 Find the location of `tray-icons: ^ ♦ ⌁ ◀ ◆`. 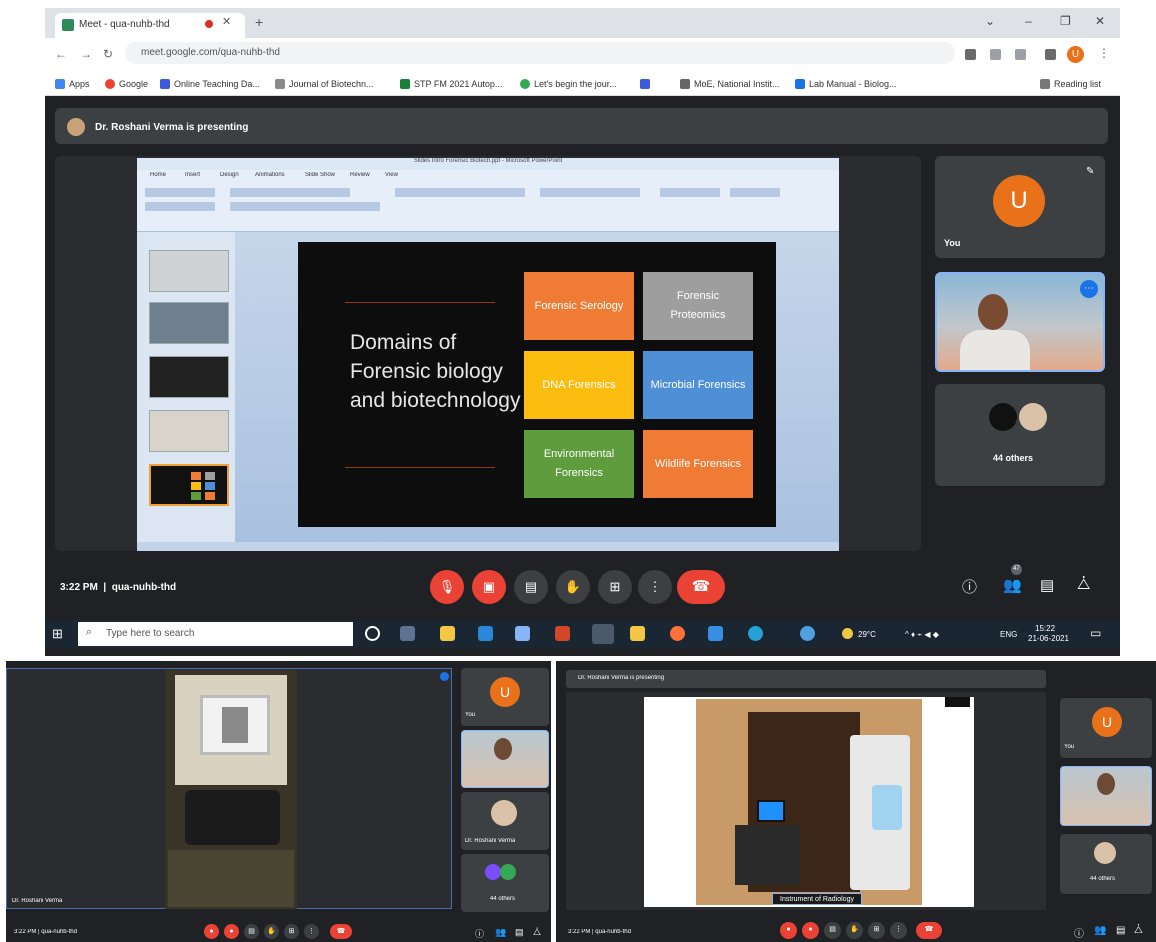

tray-icons: ^ ♦ ⌁ ◀ ◆ is located at coordinates (922, 634).